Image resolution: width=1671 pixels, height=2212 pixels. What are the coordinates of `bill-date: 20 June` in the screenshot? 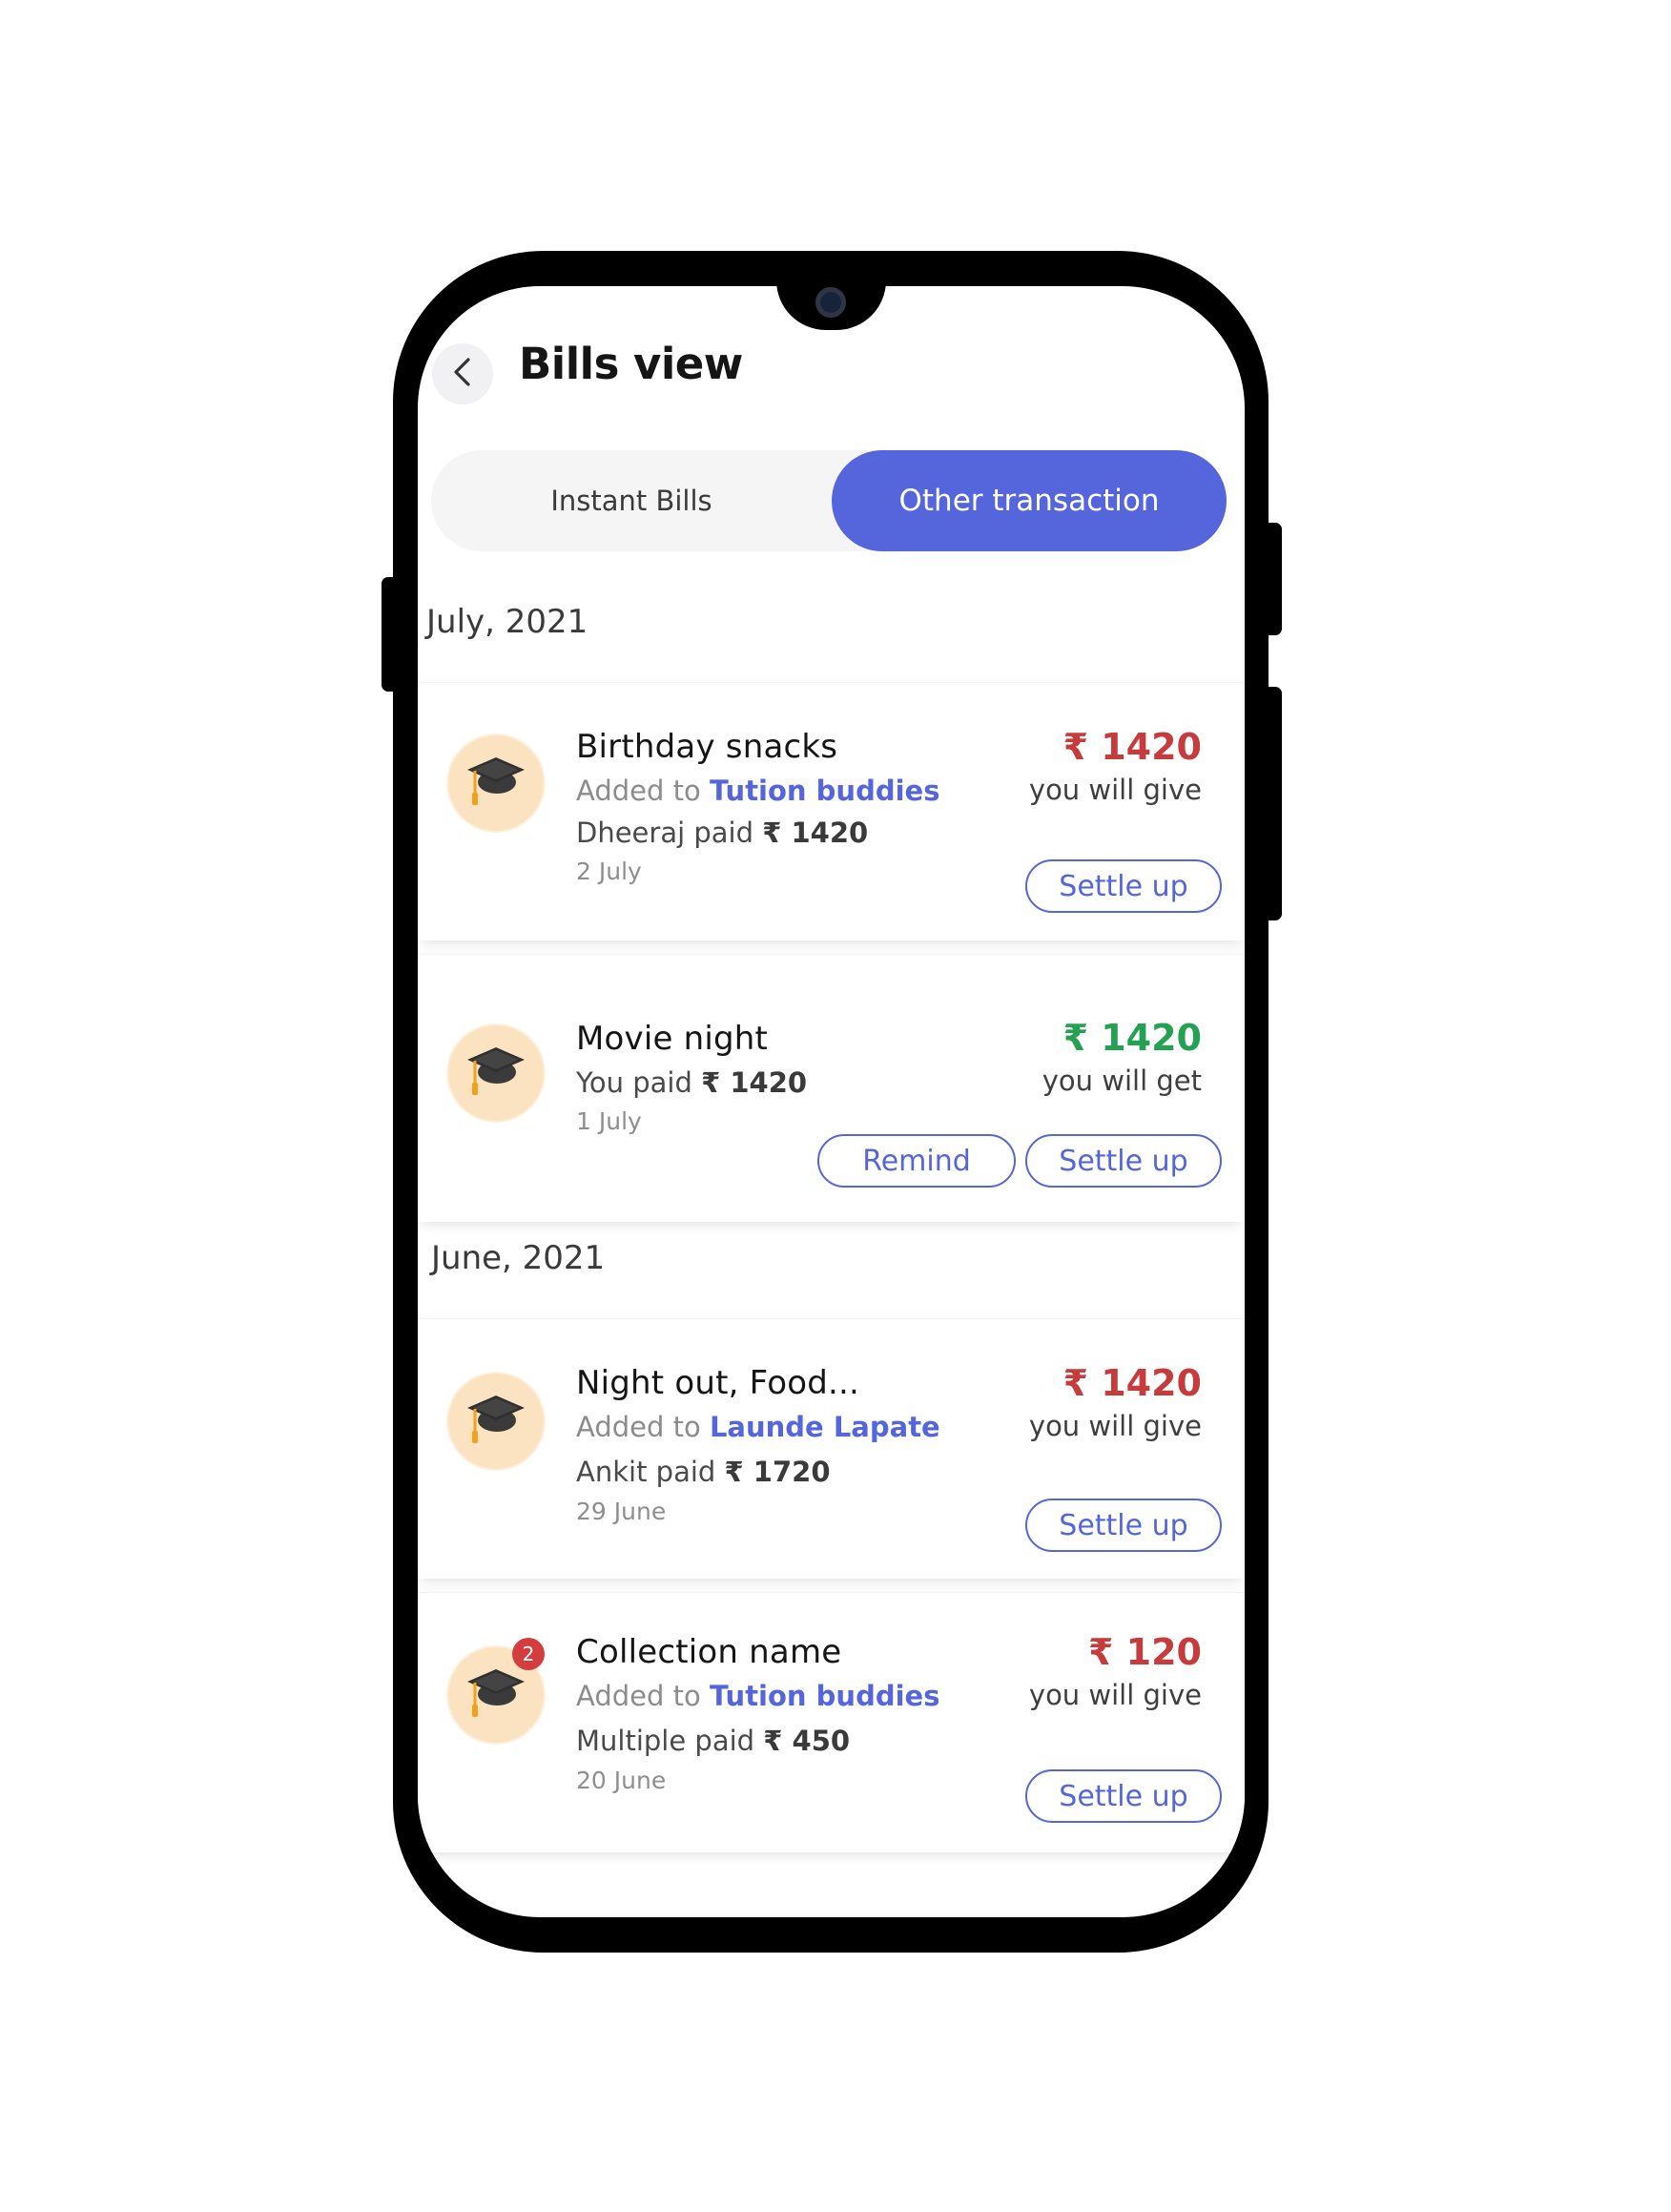 It's located at (621, 1780).